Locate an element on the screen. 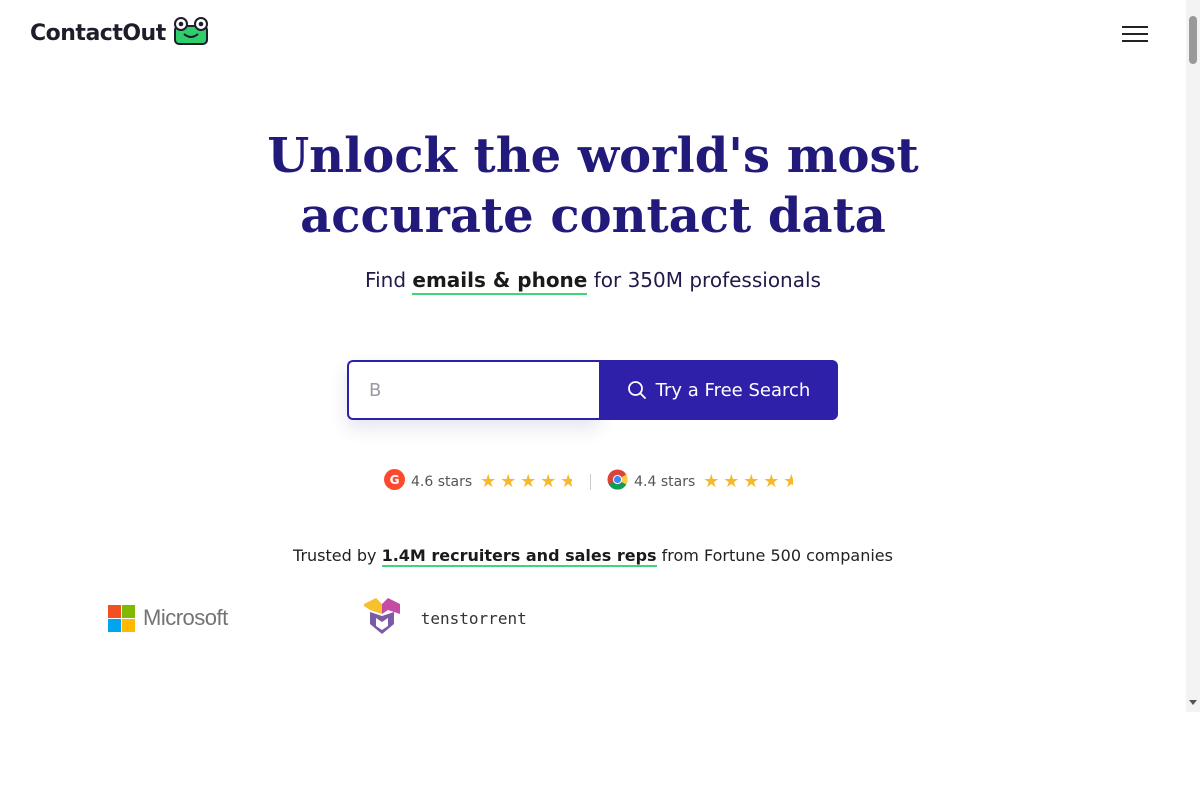  search-button-label: Try a Free Search is located at coordinates (733, 390).